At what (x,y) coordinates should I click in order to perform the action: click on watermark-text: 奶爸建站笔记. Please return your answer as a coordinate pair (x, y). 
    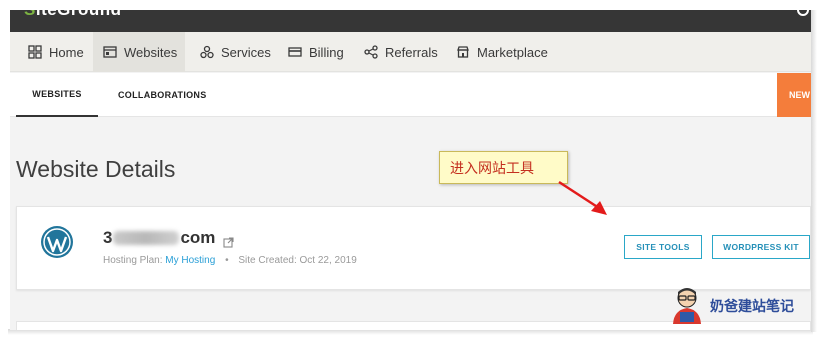
    Looking at the image, I should click on (752, 306).